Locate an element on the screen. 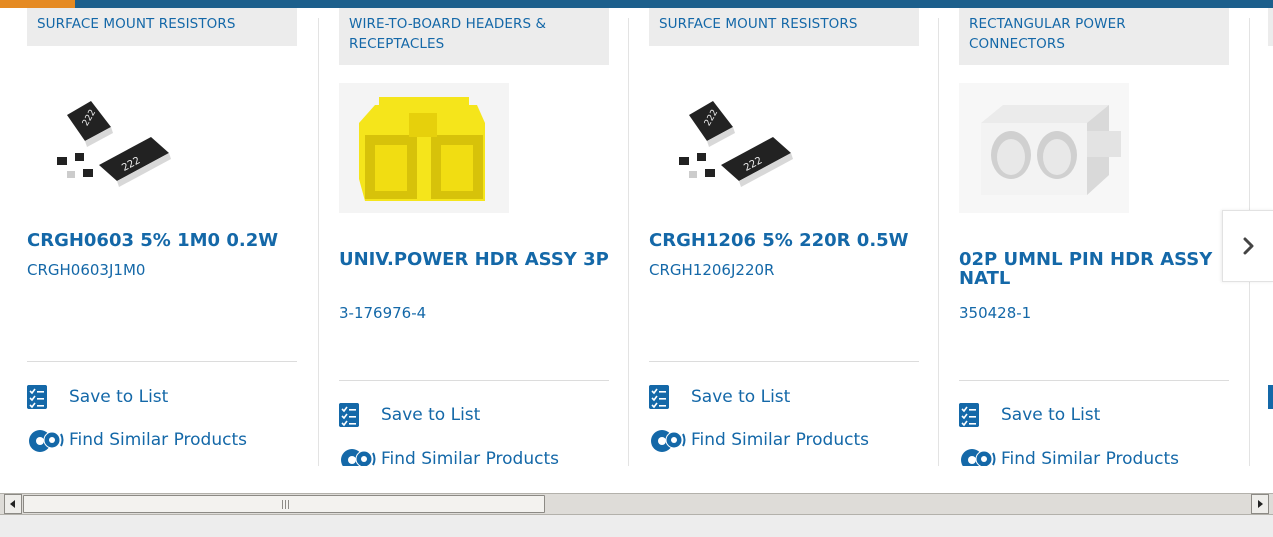 The height and width of the screenshot is (537, 1273). triangle-left-icon is located at coordinates (12, 504).